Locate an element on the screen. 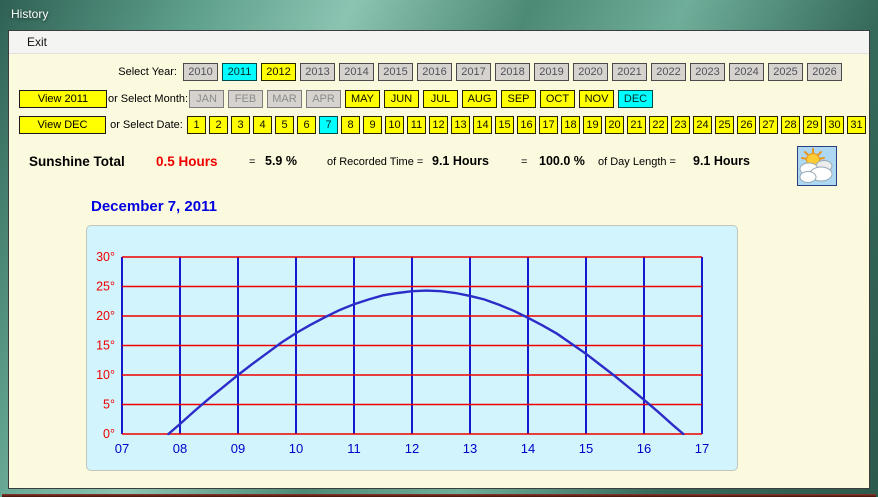 Image resolution: width=878 pixels, height=497 pixels. view-month-button: View DEC is located at coordinates (62, 125).